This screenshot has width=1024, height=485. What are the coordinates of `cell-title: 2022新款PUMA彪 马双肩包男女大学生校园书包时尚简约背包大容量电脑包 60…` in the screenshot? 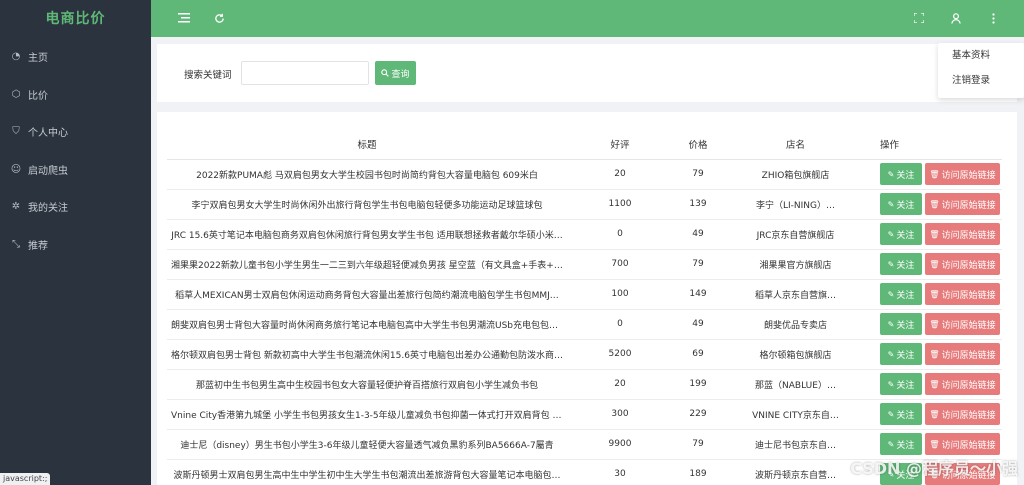 It's located at (367, 174).